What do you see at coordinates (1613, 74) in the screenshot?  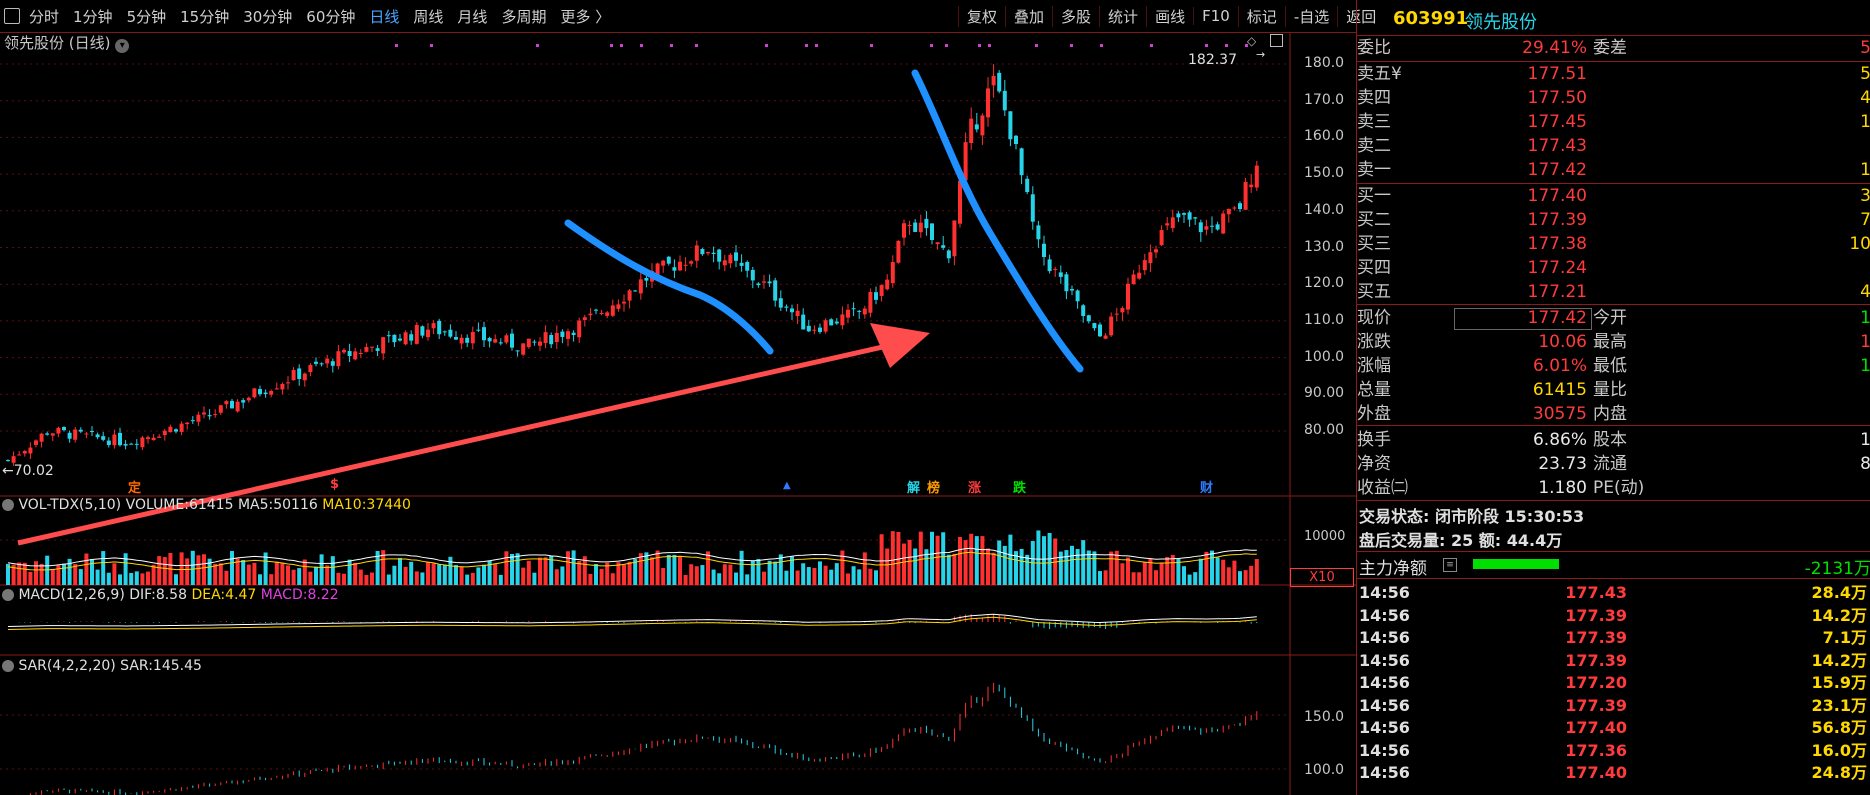 I see `ask-row: 卖五¥ 177.51 5` at bounding box center [1613, 74].